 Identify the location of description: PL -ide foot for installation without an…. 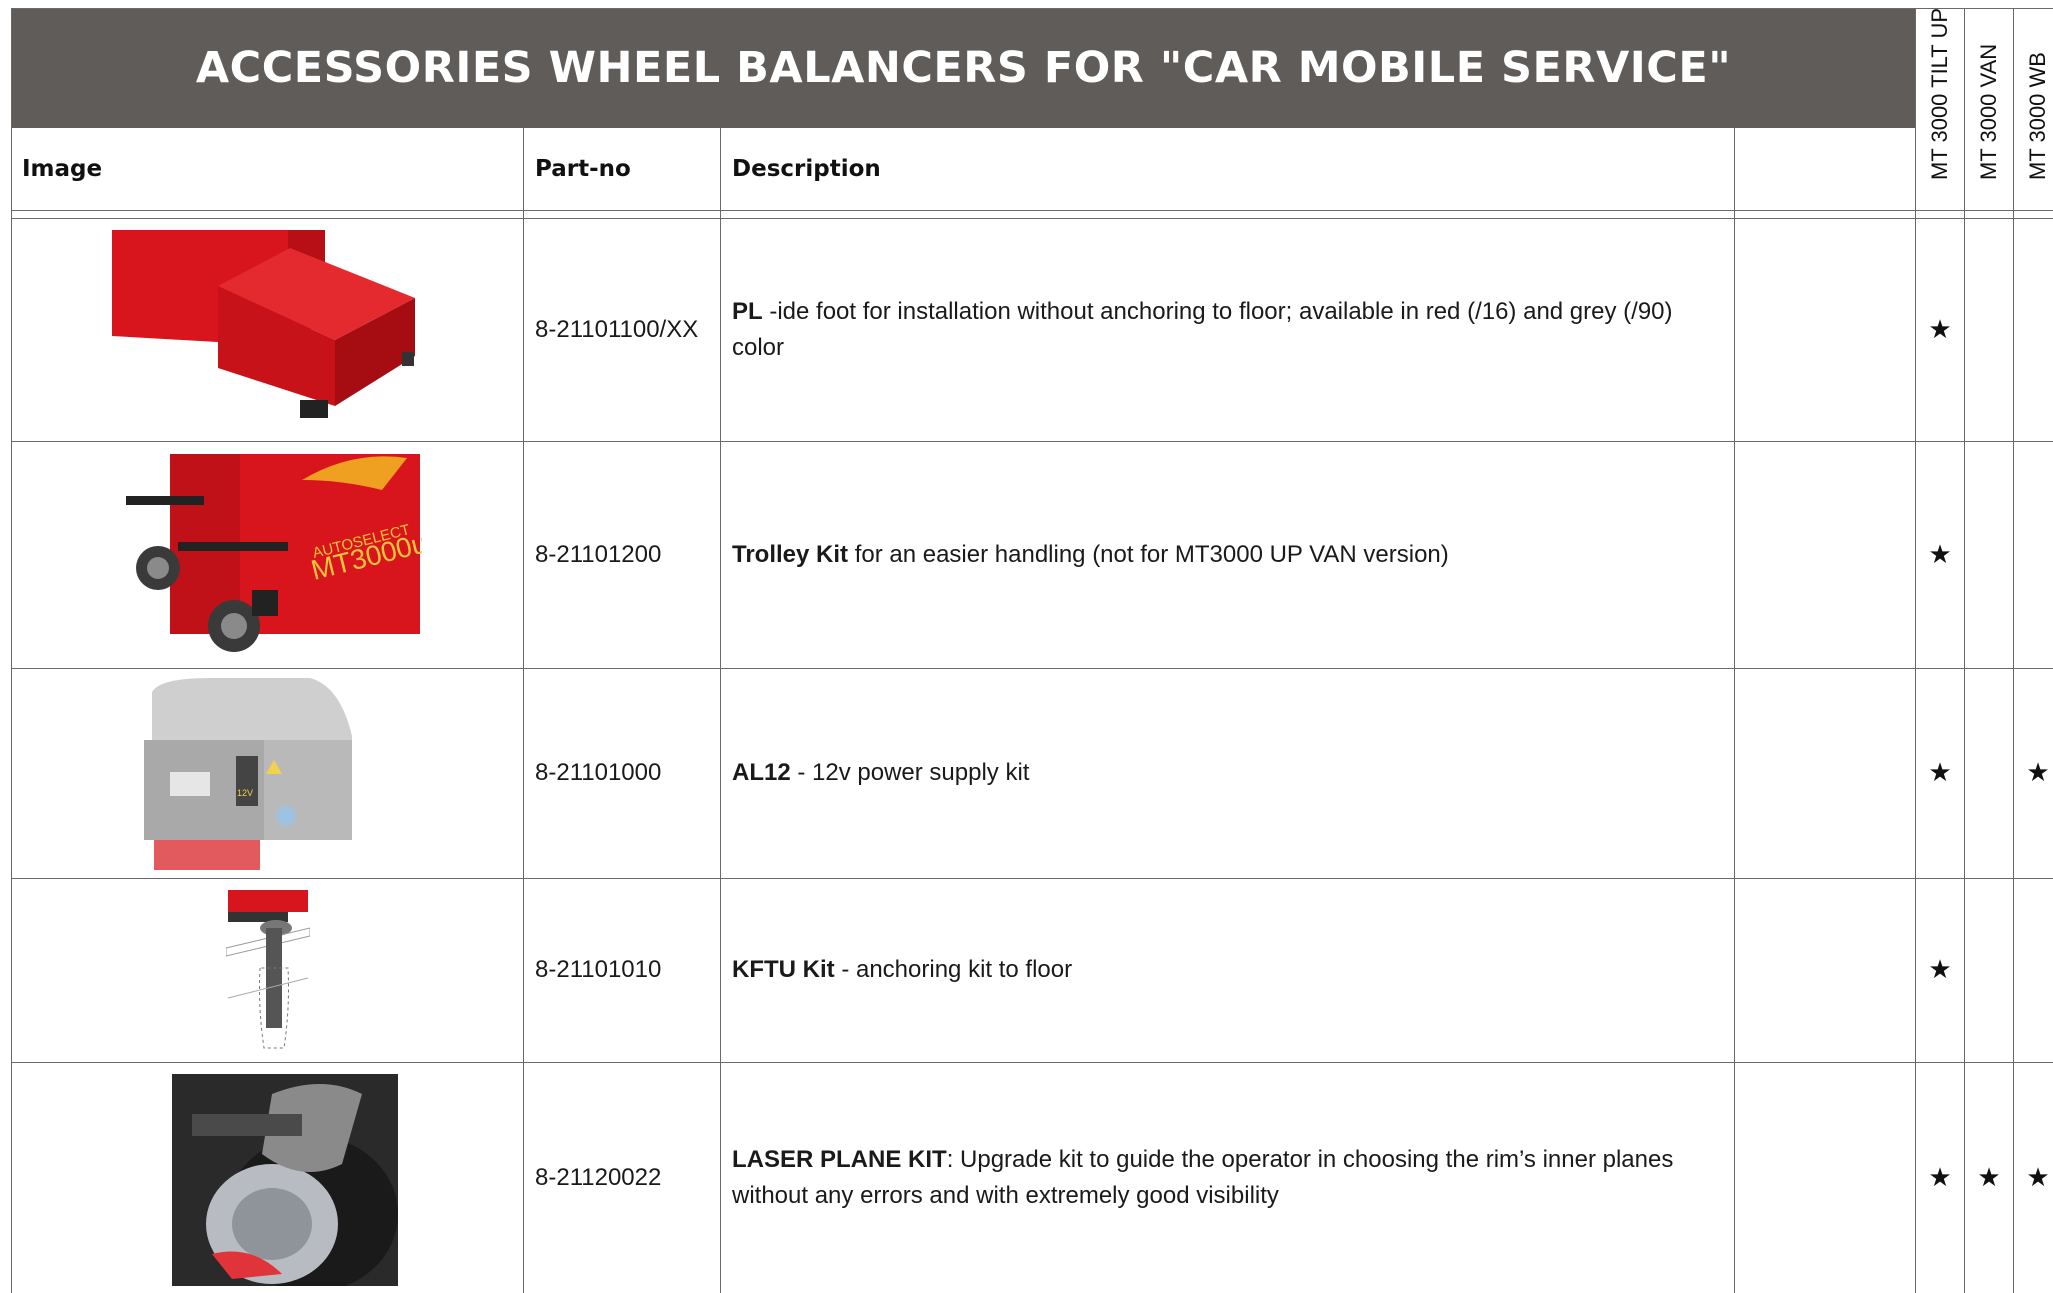
(1229, 329).